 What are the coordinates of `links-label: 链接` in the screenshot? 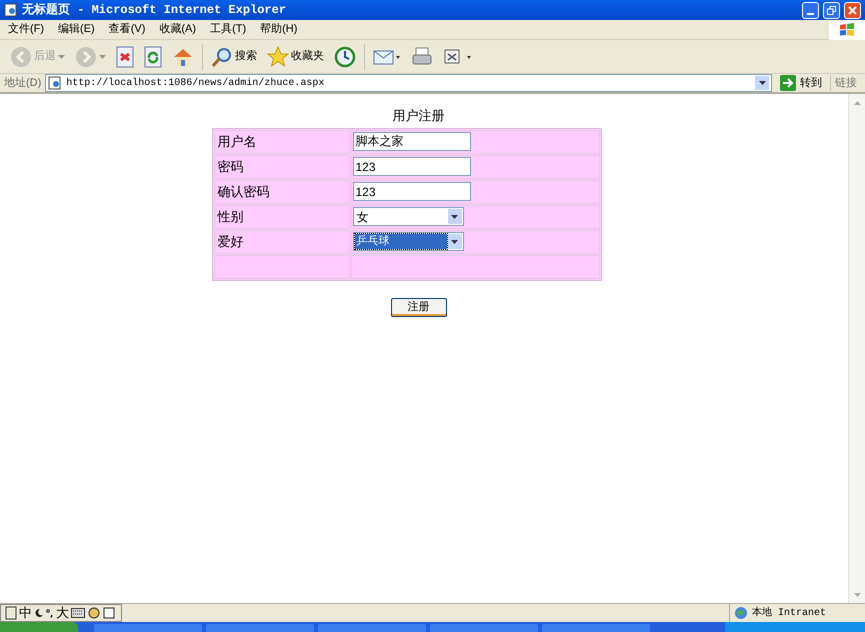 It's located at (845, 83).